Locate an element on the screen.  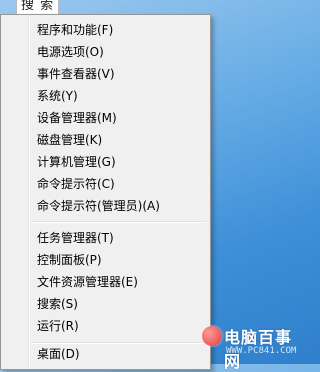
menu-item-programs-and-features: 程序和功能(F) is located at coordinates (105, 30).